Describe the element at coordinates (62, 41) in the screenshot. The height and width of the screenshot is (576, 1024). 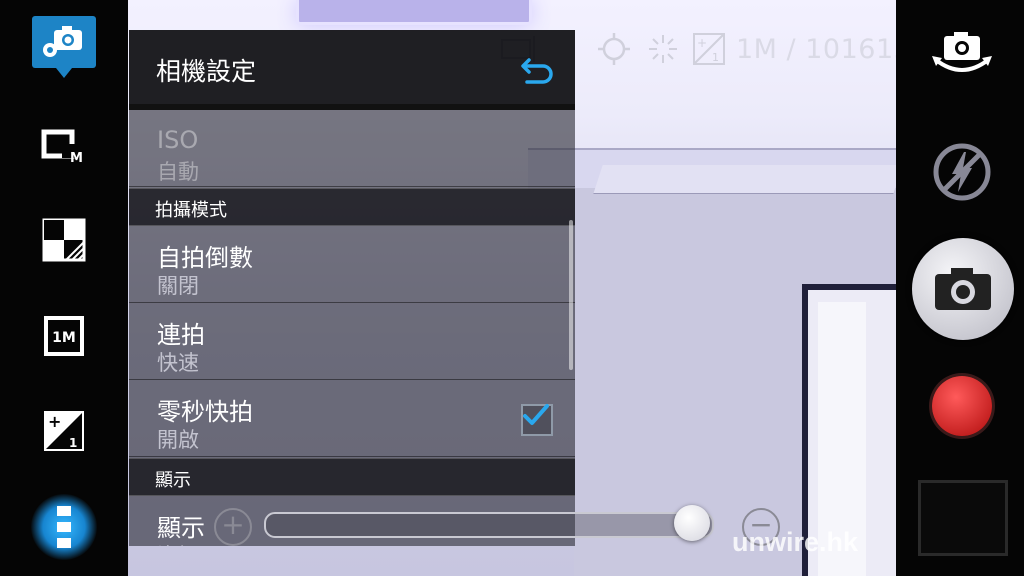
I see `camera-settings-icon` at that location.